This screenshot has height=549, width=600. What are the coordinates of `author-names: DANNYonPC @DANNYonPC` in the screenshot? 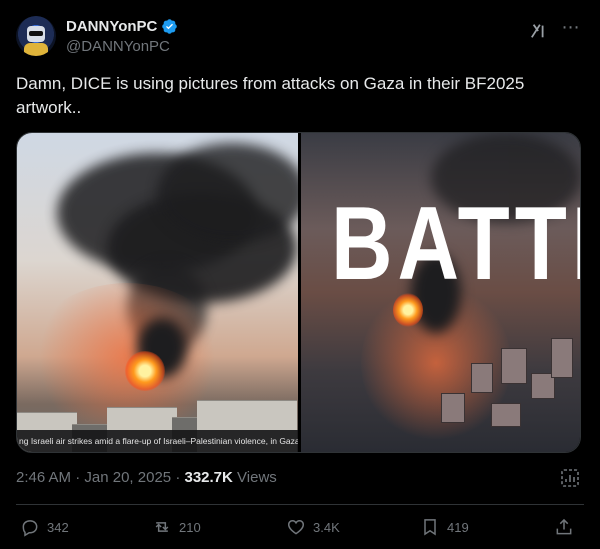 It's located at (122, 37).